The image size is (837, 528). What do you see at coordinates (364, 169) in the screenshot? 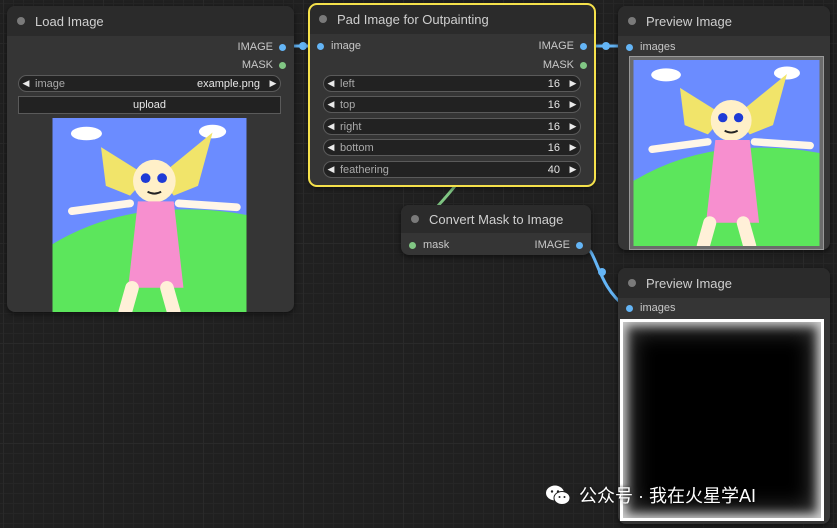
I see `widget-label: feathering` at bounding box center [364, 169].